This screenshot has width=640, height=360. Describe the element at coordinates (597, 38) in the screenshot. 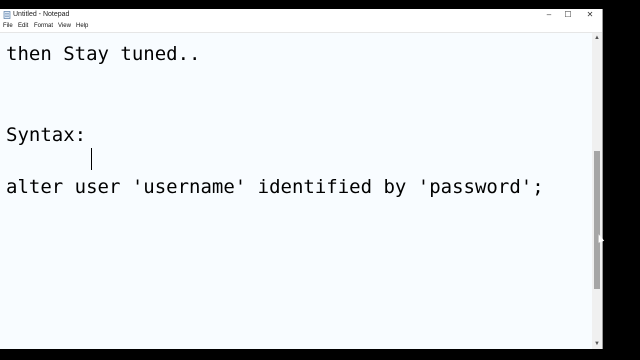

I see `scroll-up-arrow-icon: ▲` at that location.